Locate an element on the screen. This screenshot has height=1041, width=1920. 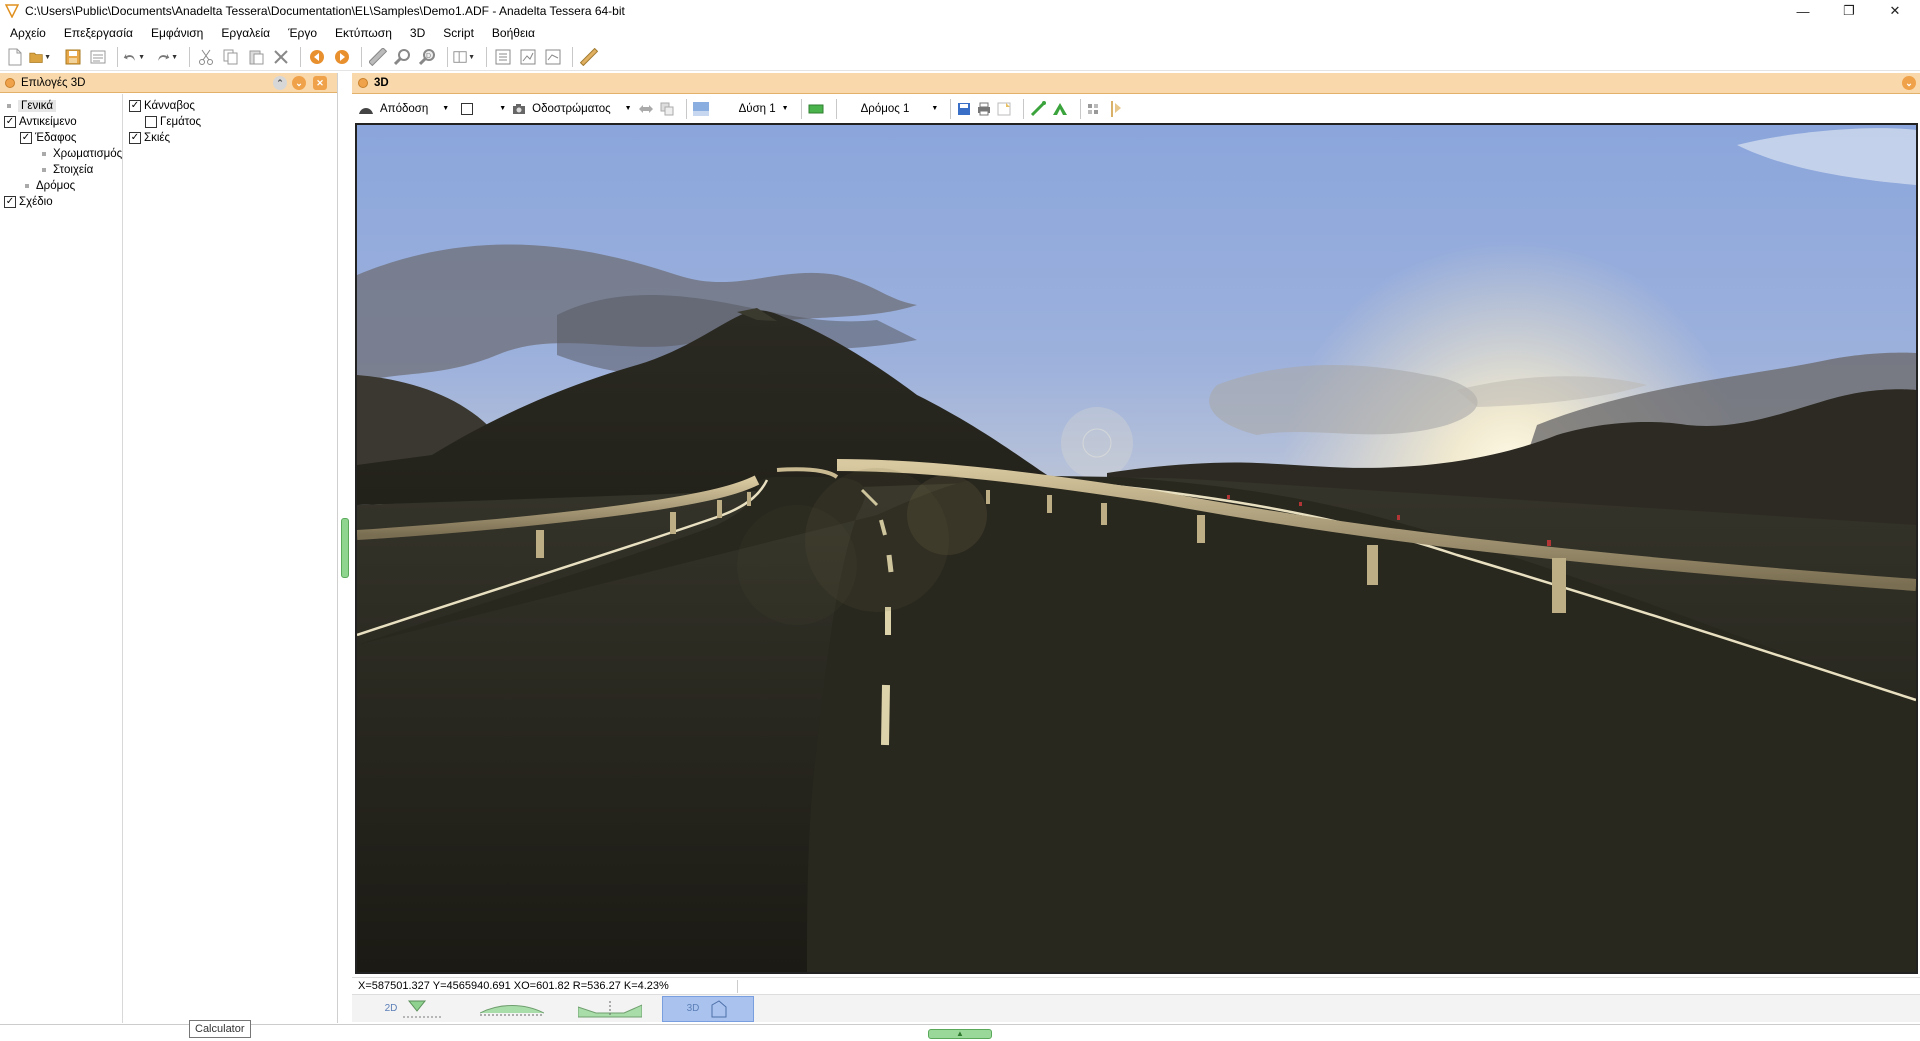
pan-icon is located at coordinates (646, 109).